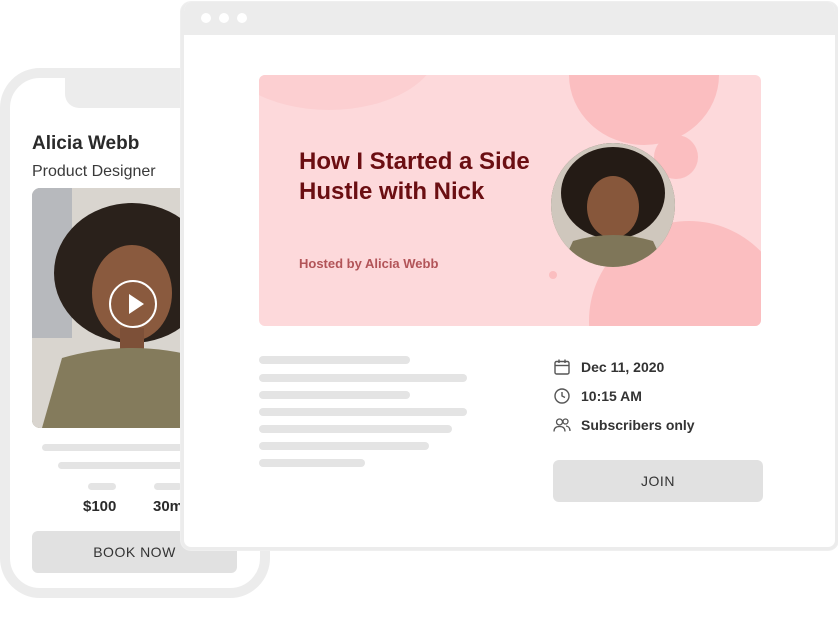  What do you see at coordinates (168, 506) in the screenshot?
I see `session-duration: 30m` at bounding box center [168, 506].